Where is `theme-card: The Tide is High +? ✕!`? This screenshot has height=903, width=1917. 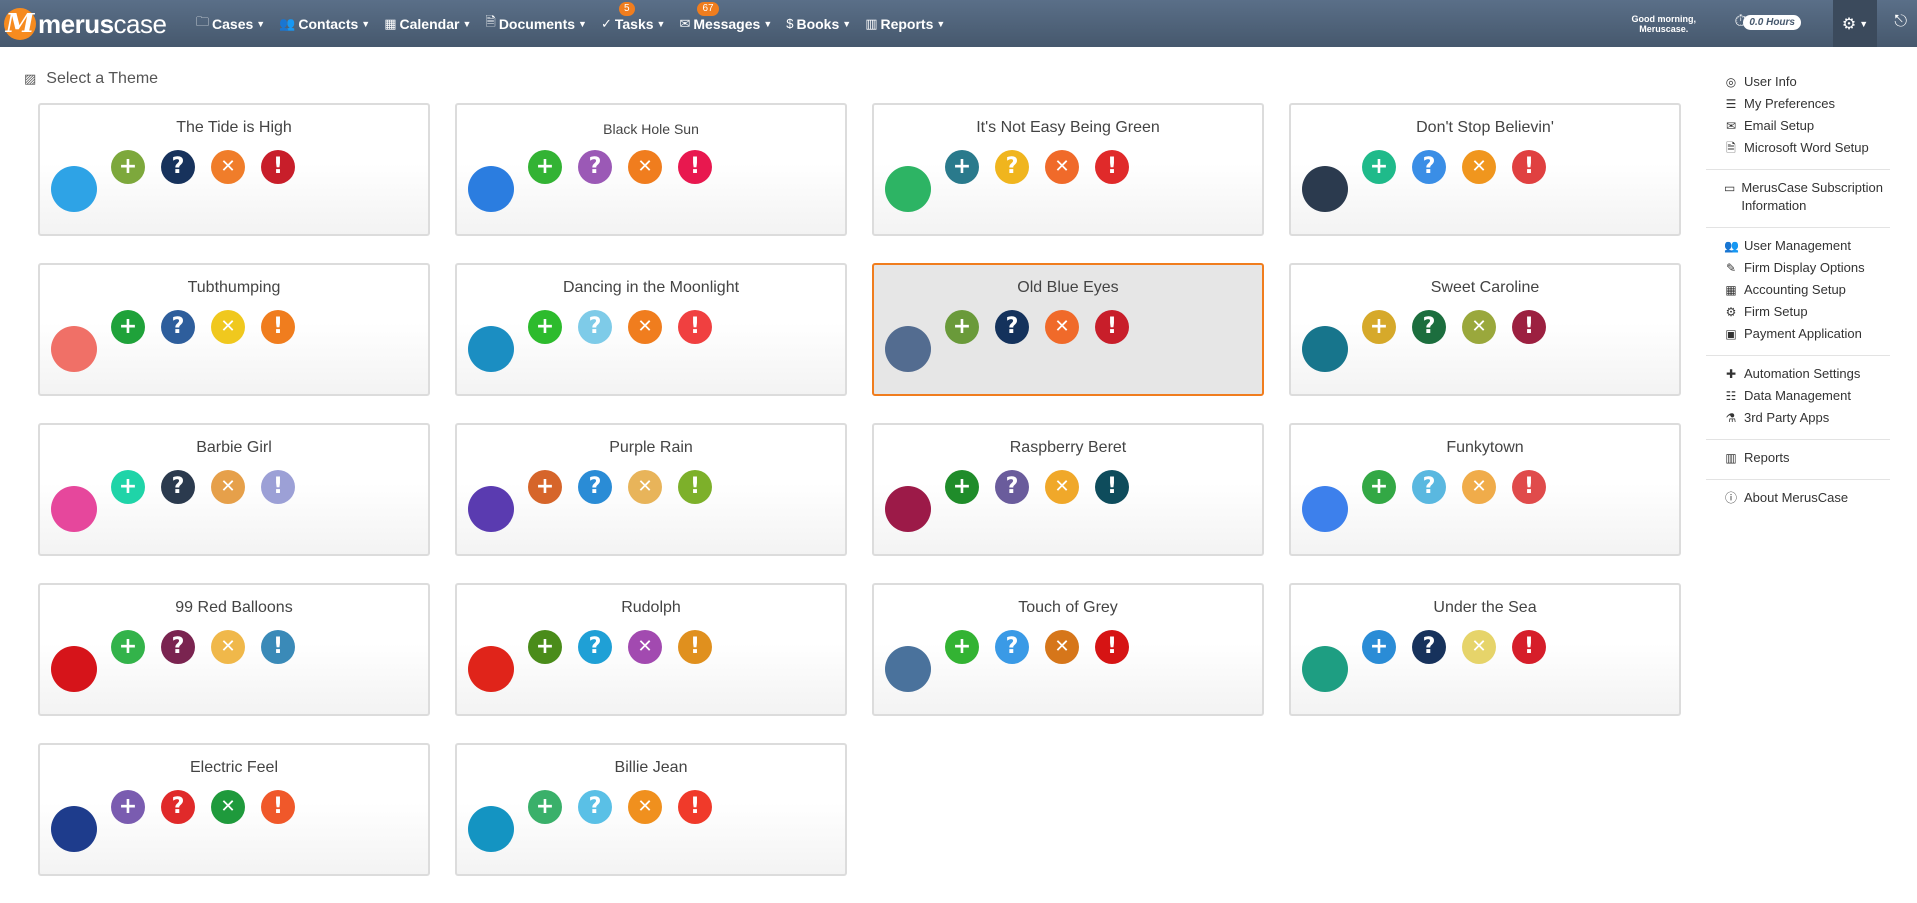 theme-card: The Tide is High +? ✕! is located at coordinates (234, 169).